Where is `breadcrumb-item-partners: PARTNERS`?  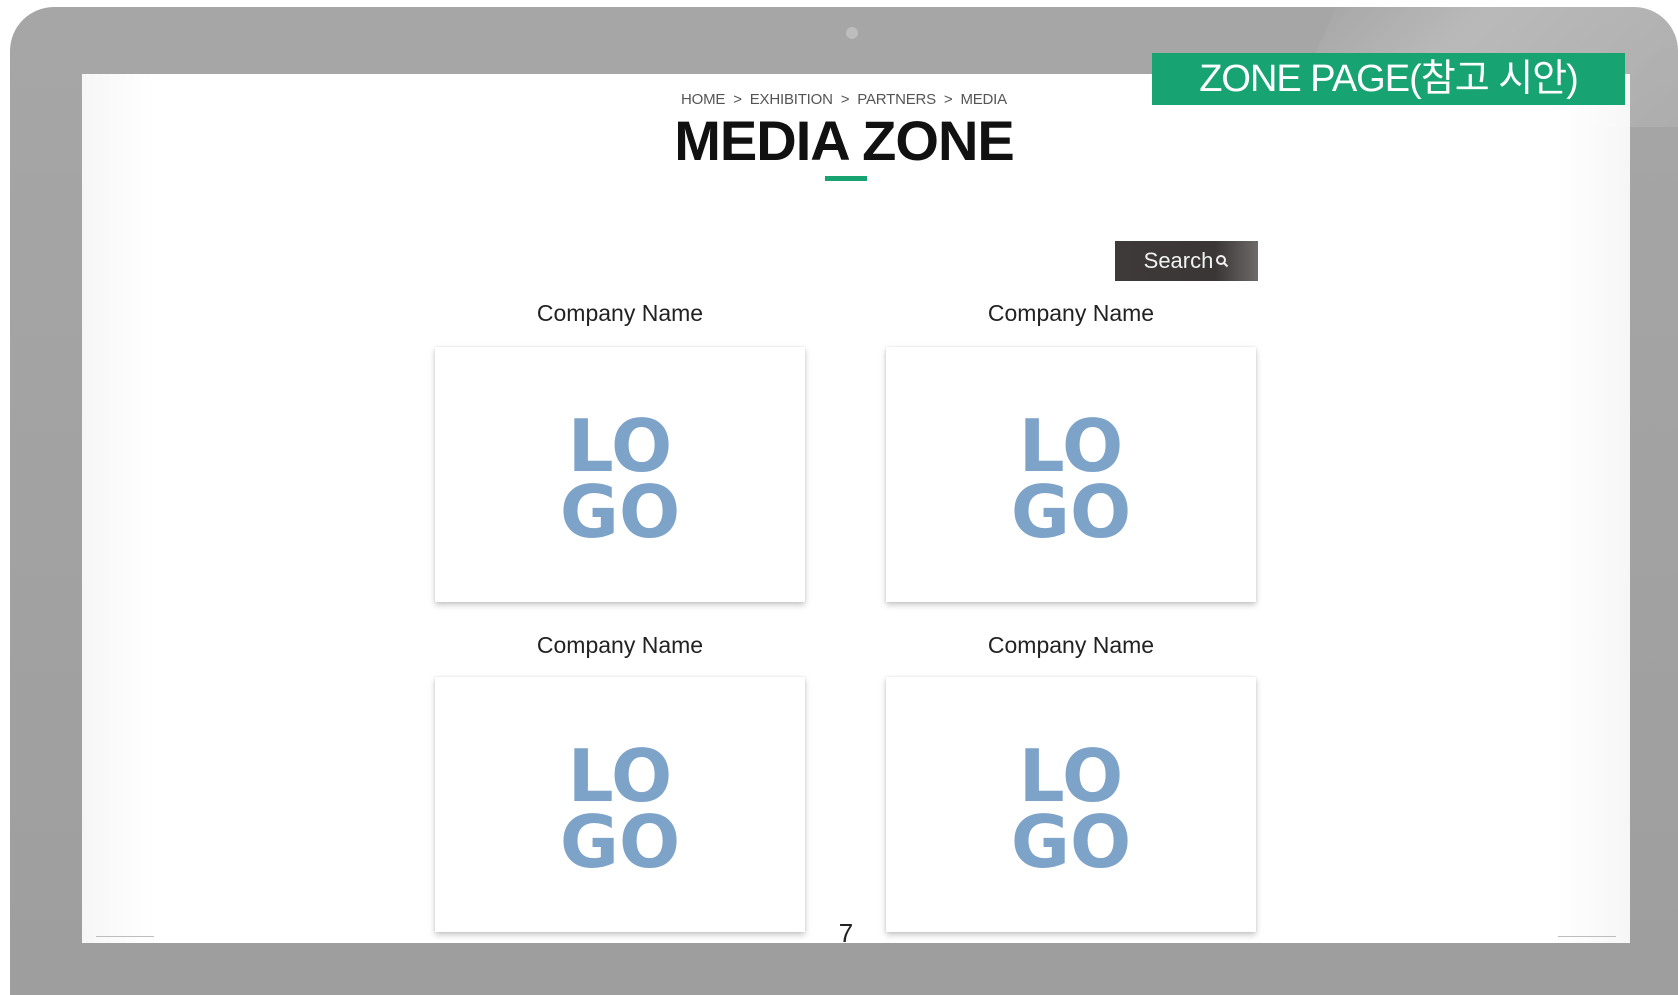 breadcrumb-item-partners: PARTNERS is located at coordinates (896, 99).